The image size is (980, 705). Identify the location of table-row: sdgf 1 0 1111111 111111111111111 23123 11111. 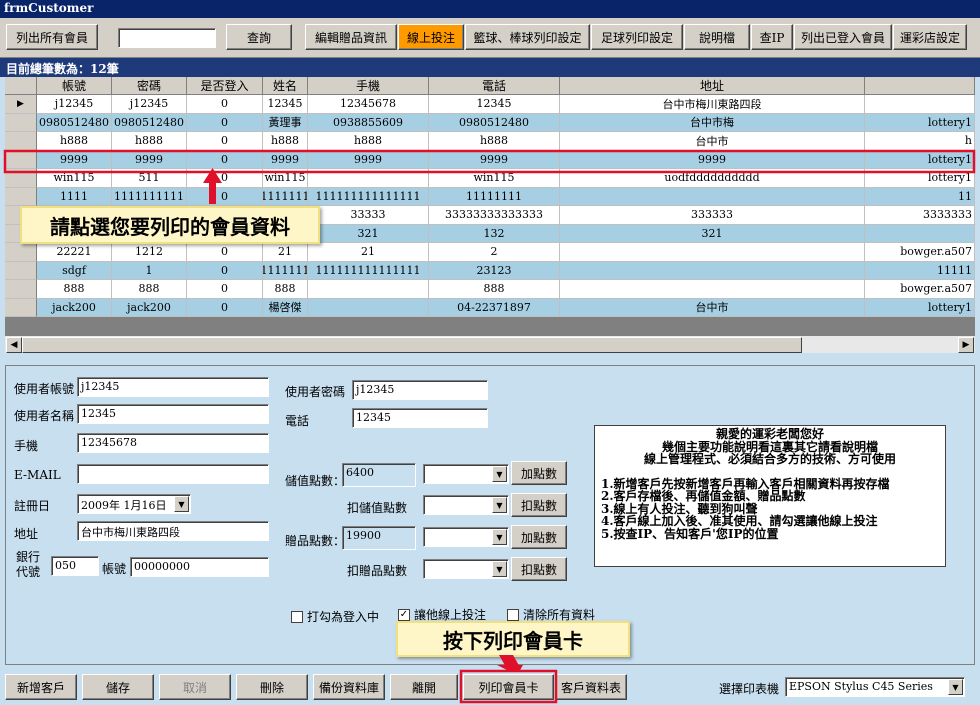
(490, 270).